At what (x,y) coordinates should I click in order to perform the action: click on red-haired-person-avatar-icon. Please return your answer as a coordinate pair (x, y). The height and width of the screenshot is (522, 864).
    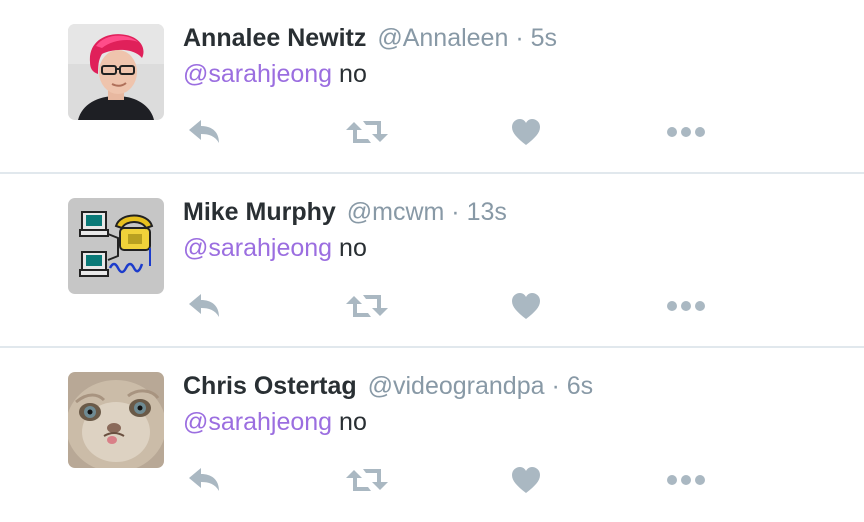
    Looking at the image, I should click on (116, 72).